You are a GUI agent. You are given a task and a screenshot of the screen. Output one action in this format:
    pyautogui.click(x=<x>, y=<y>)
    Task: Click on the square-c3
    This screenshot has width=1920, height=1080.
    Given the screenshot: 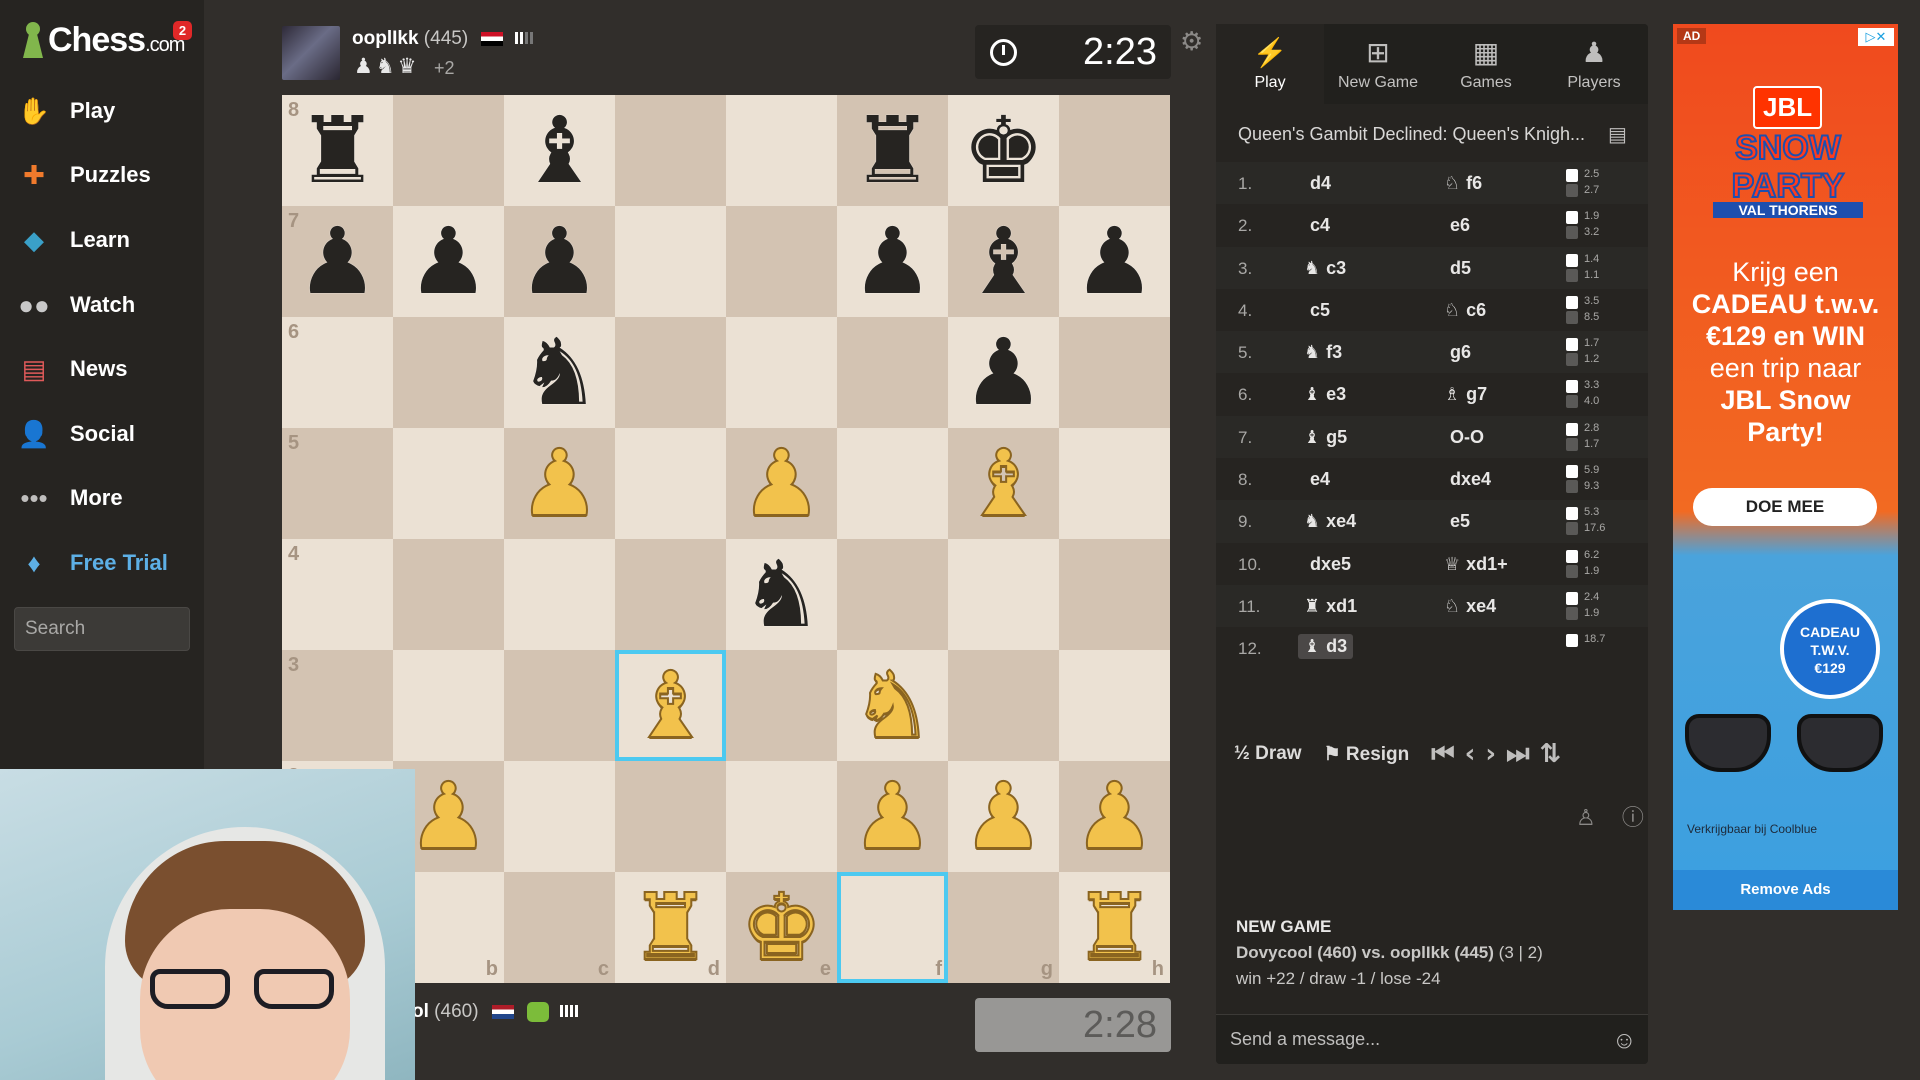 What is the action you would take?
    pyautogui.click(x=559, y=705)
    